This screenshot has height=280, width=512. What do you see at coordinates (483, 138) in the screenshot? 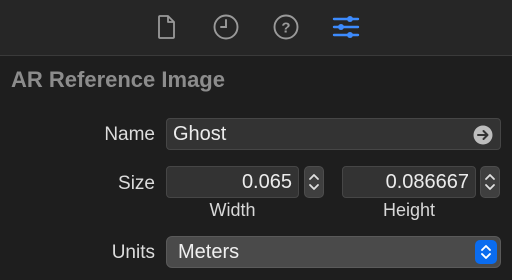
I see `arrow-right-circle-icon` at bounding box center [483, 138].